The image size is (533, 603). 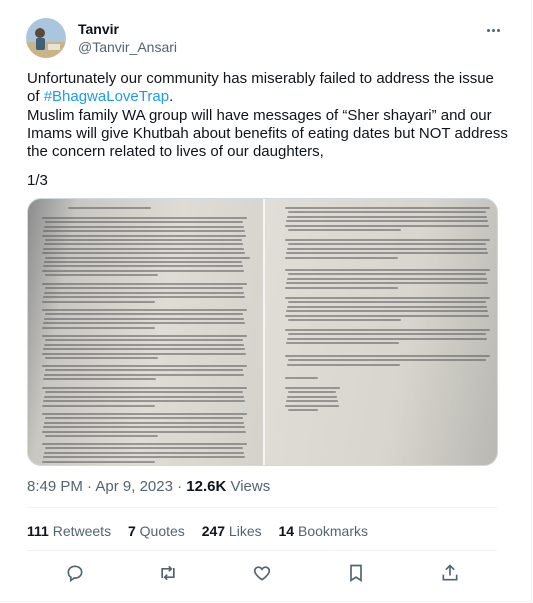 What do you see at coordinates (357, 574) in the screenshot?
I see `bookmark-icon` at bounding box center [357, 574].